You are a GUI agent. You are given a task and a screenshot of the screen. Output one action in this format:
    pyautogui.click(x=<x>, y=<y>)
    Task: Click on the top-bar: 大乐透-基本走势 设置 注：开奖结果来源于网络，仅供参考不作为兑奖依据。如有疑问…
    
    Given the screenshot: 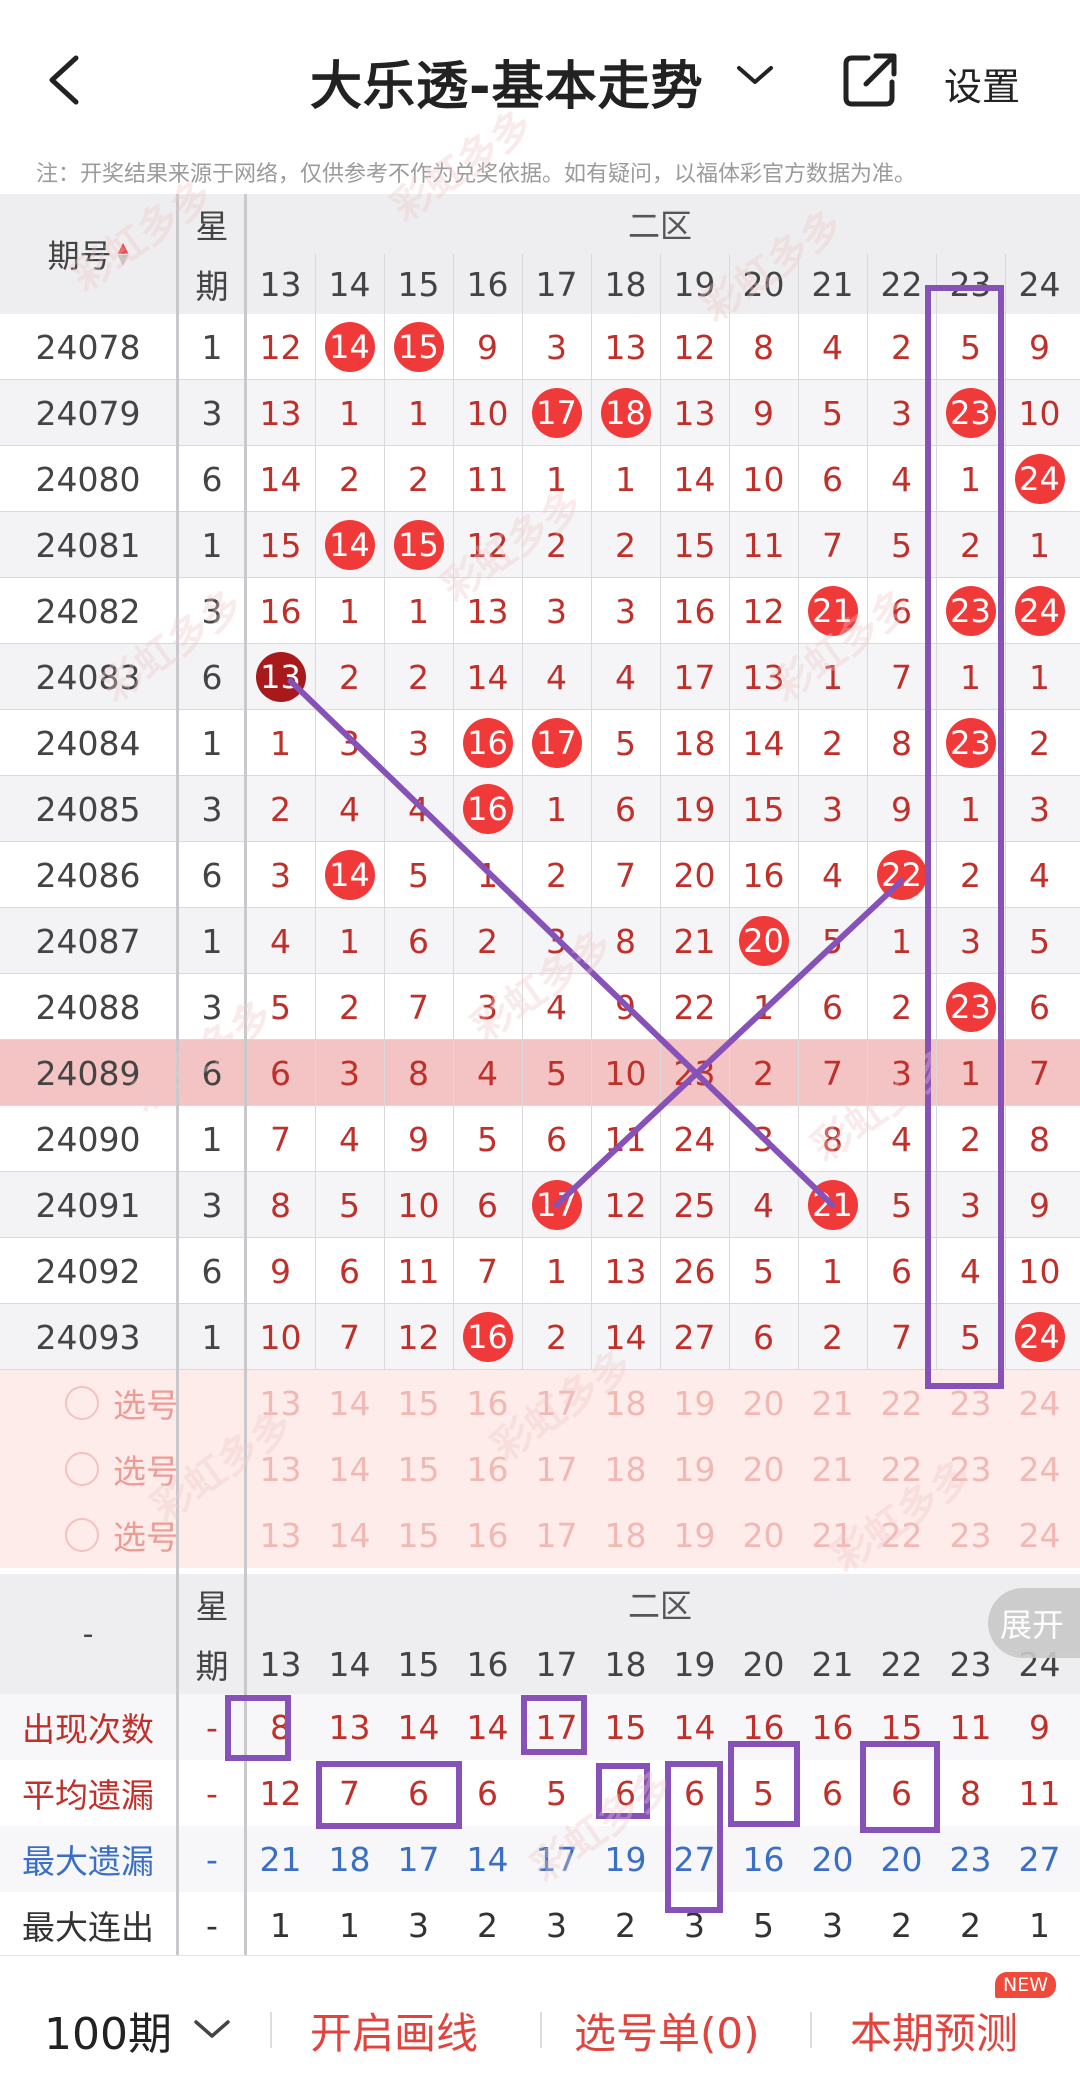 What is the action you would take?
    pyautogui.click(x=540, y=93)
    